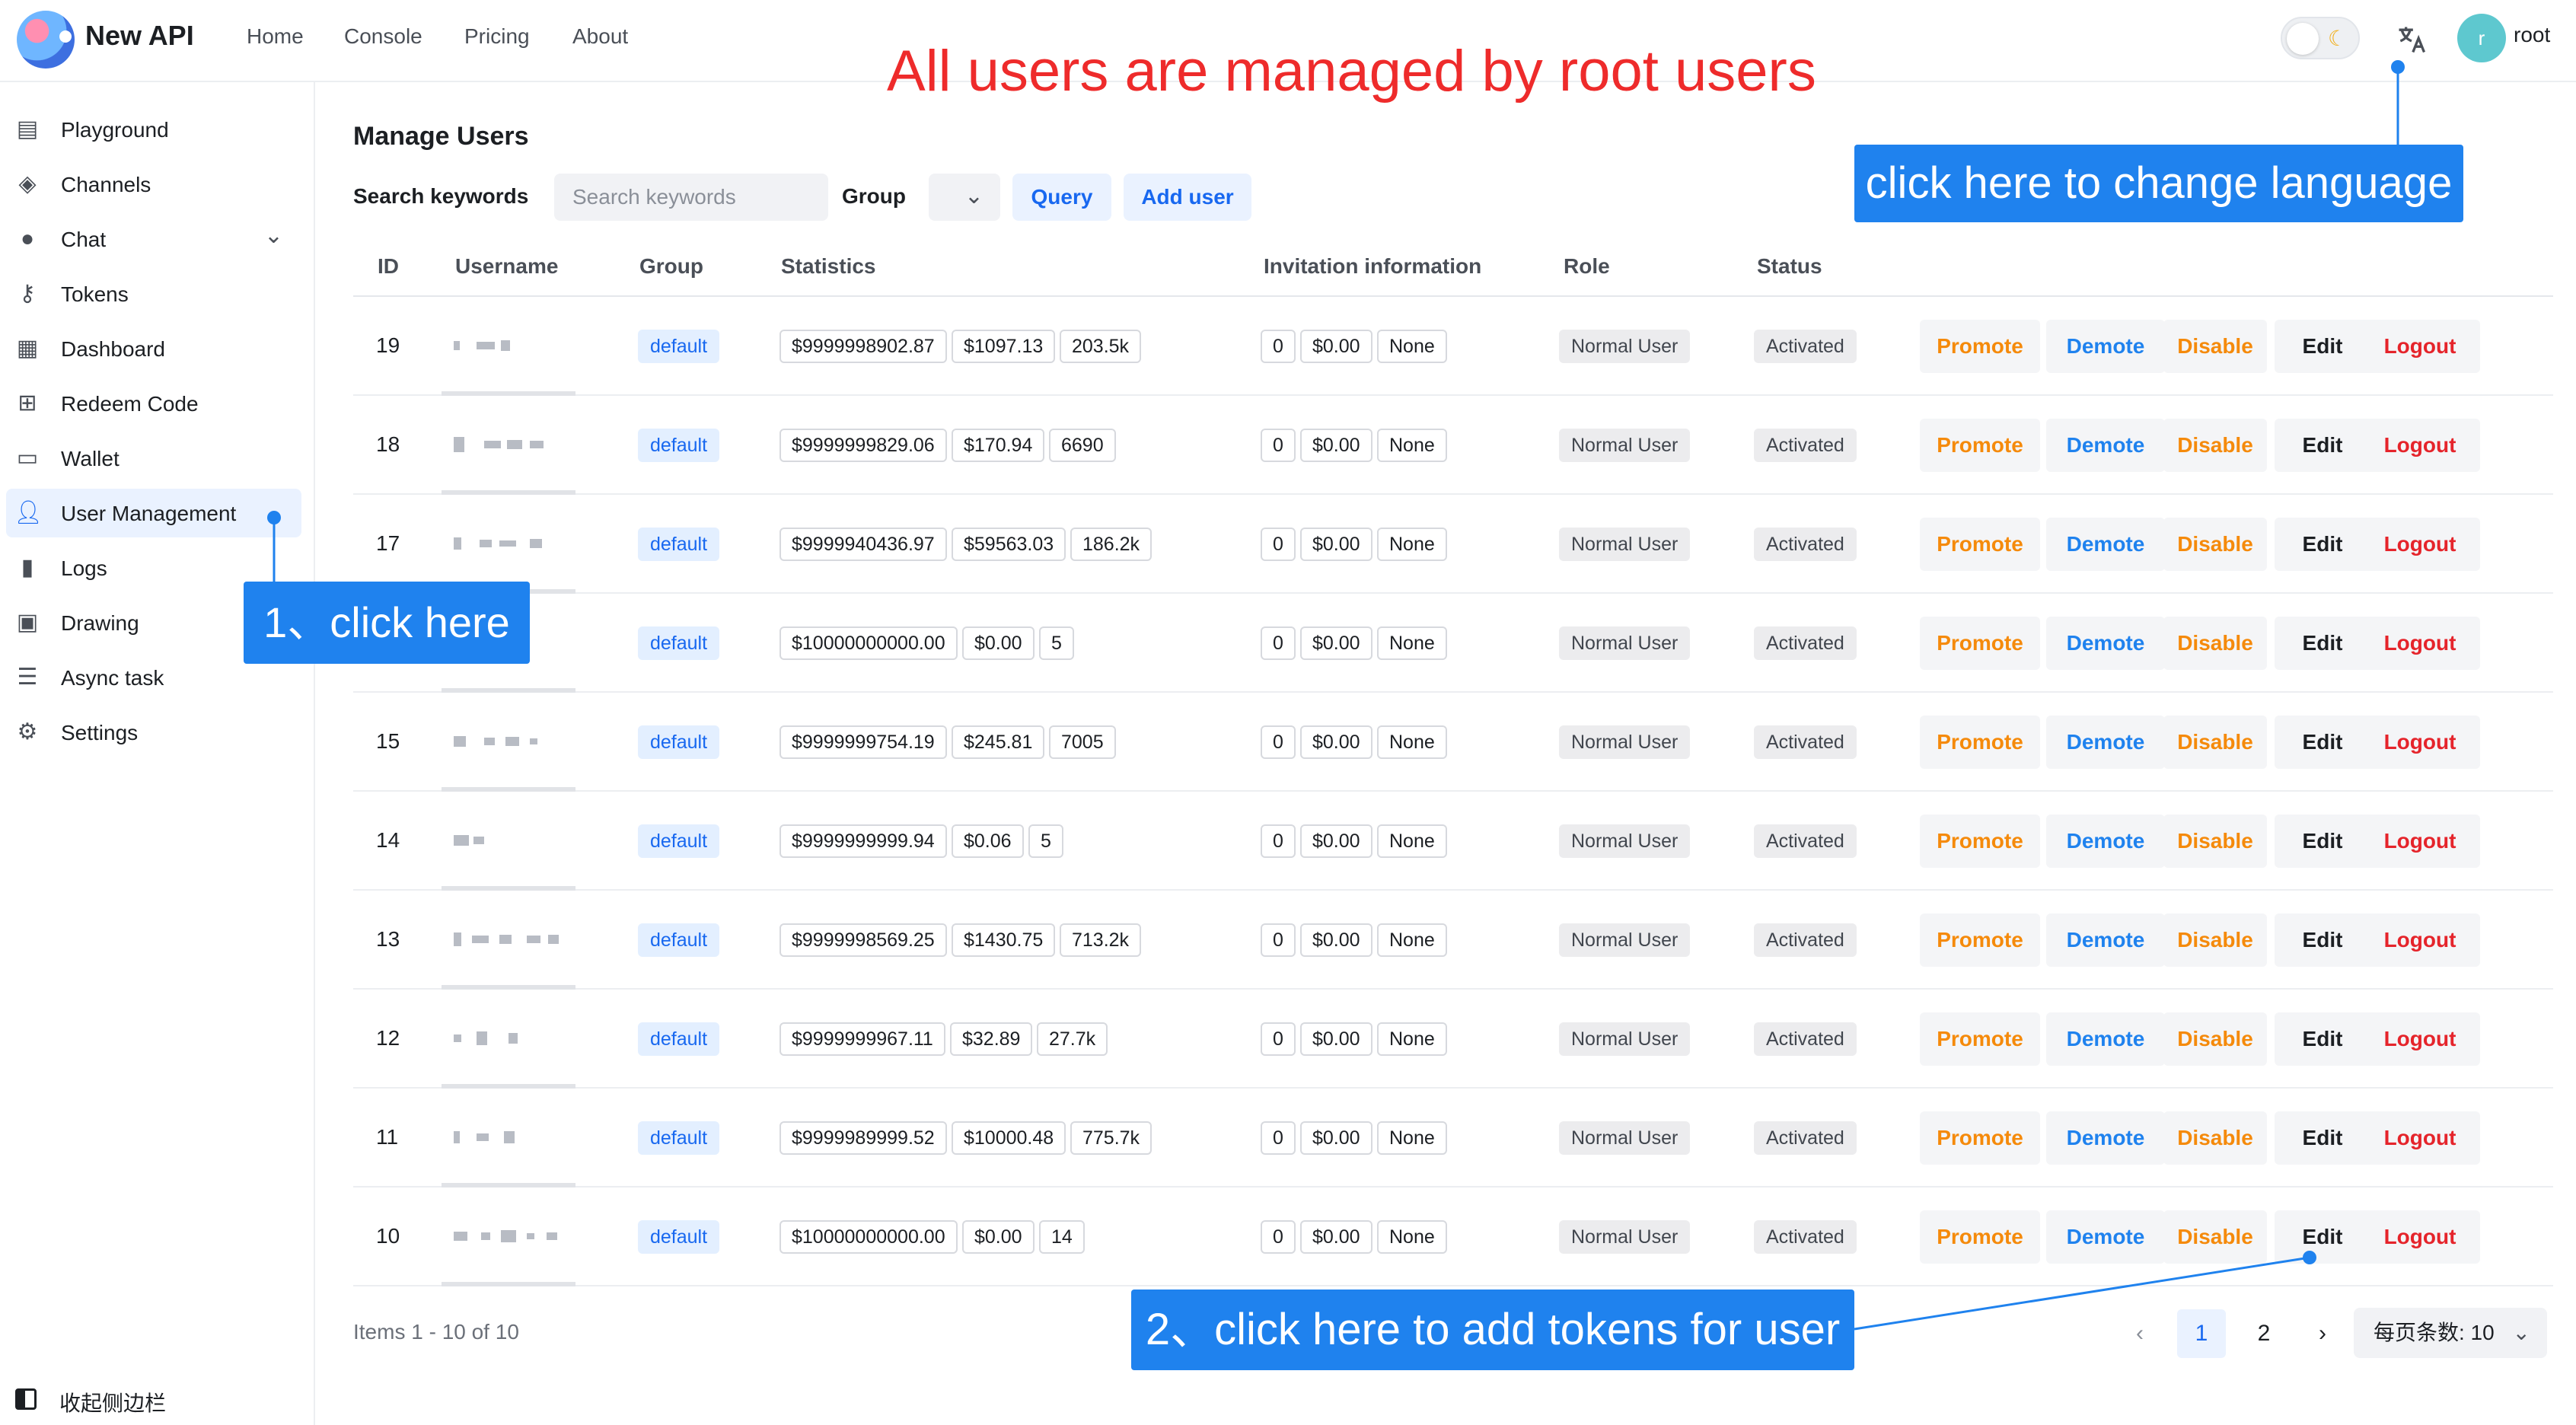  I want to click on add-user-button: Add user, so click(1188, 197).